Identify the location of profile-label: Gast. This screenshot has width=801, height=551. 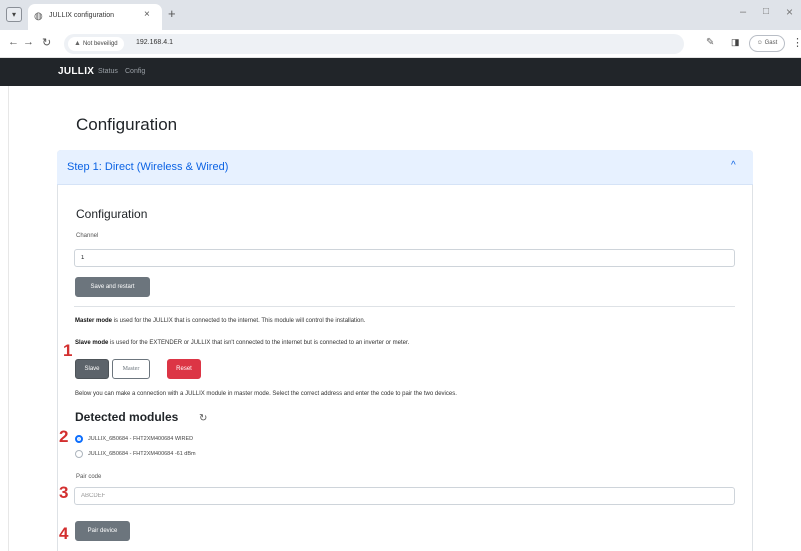
(771, 43).